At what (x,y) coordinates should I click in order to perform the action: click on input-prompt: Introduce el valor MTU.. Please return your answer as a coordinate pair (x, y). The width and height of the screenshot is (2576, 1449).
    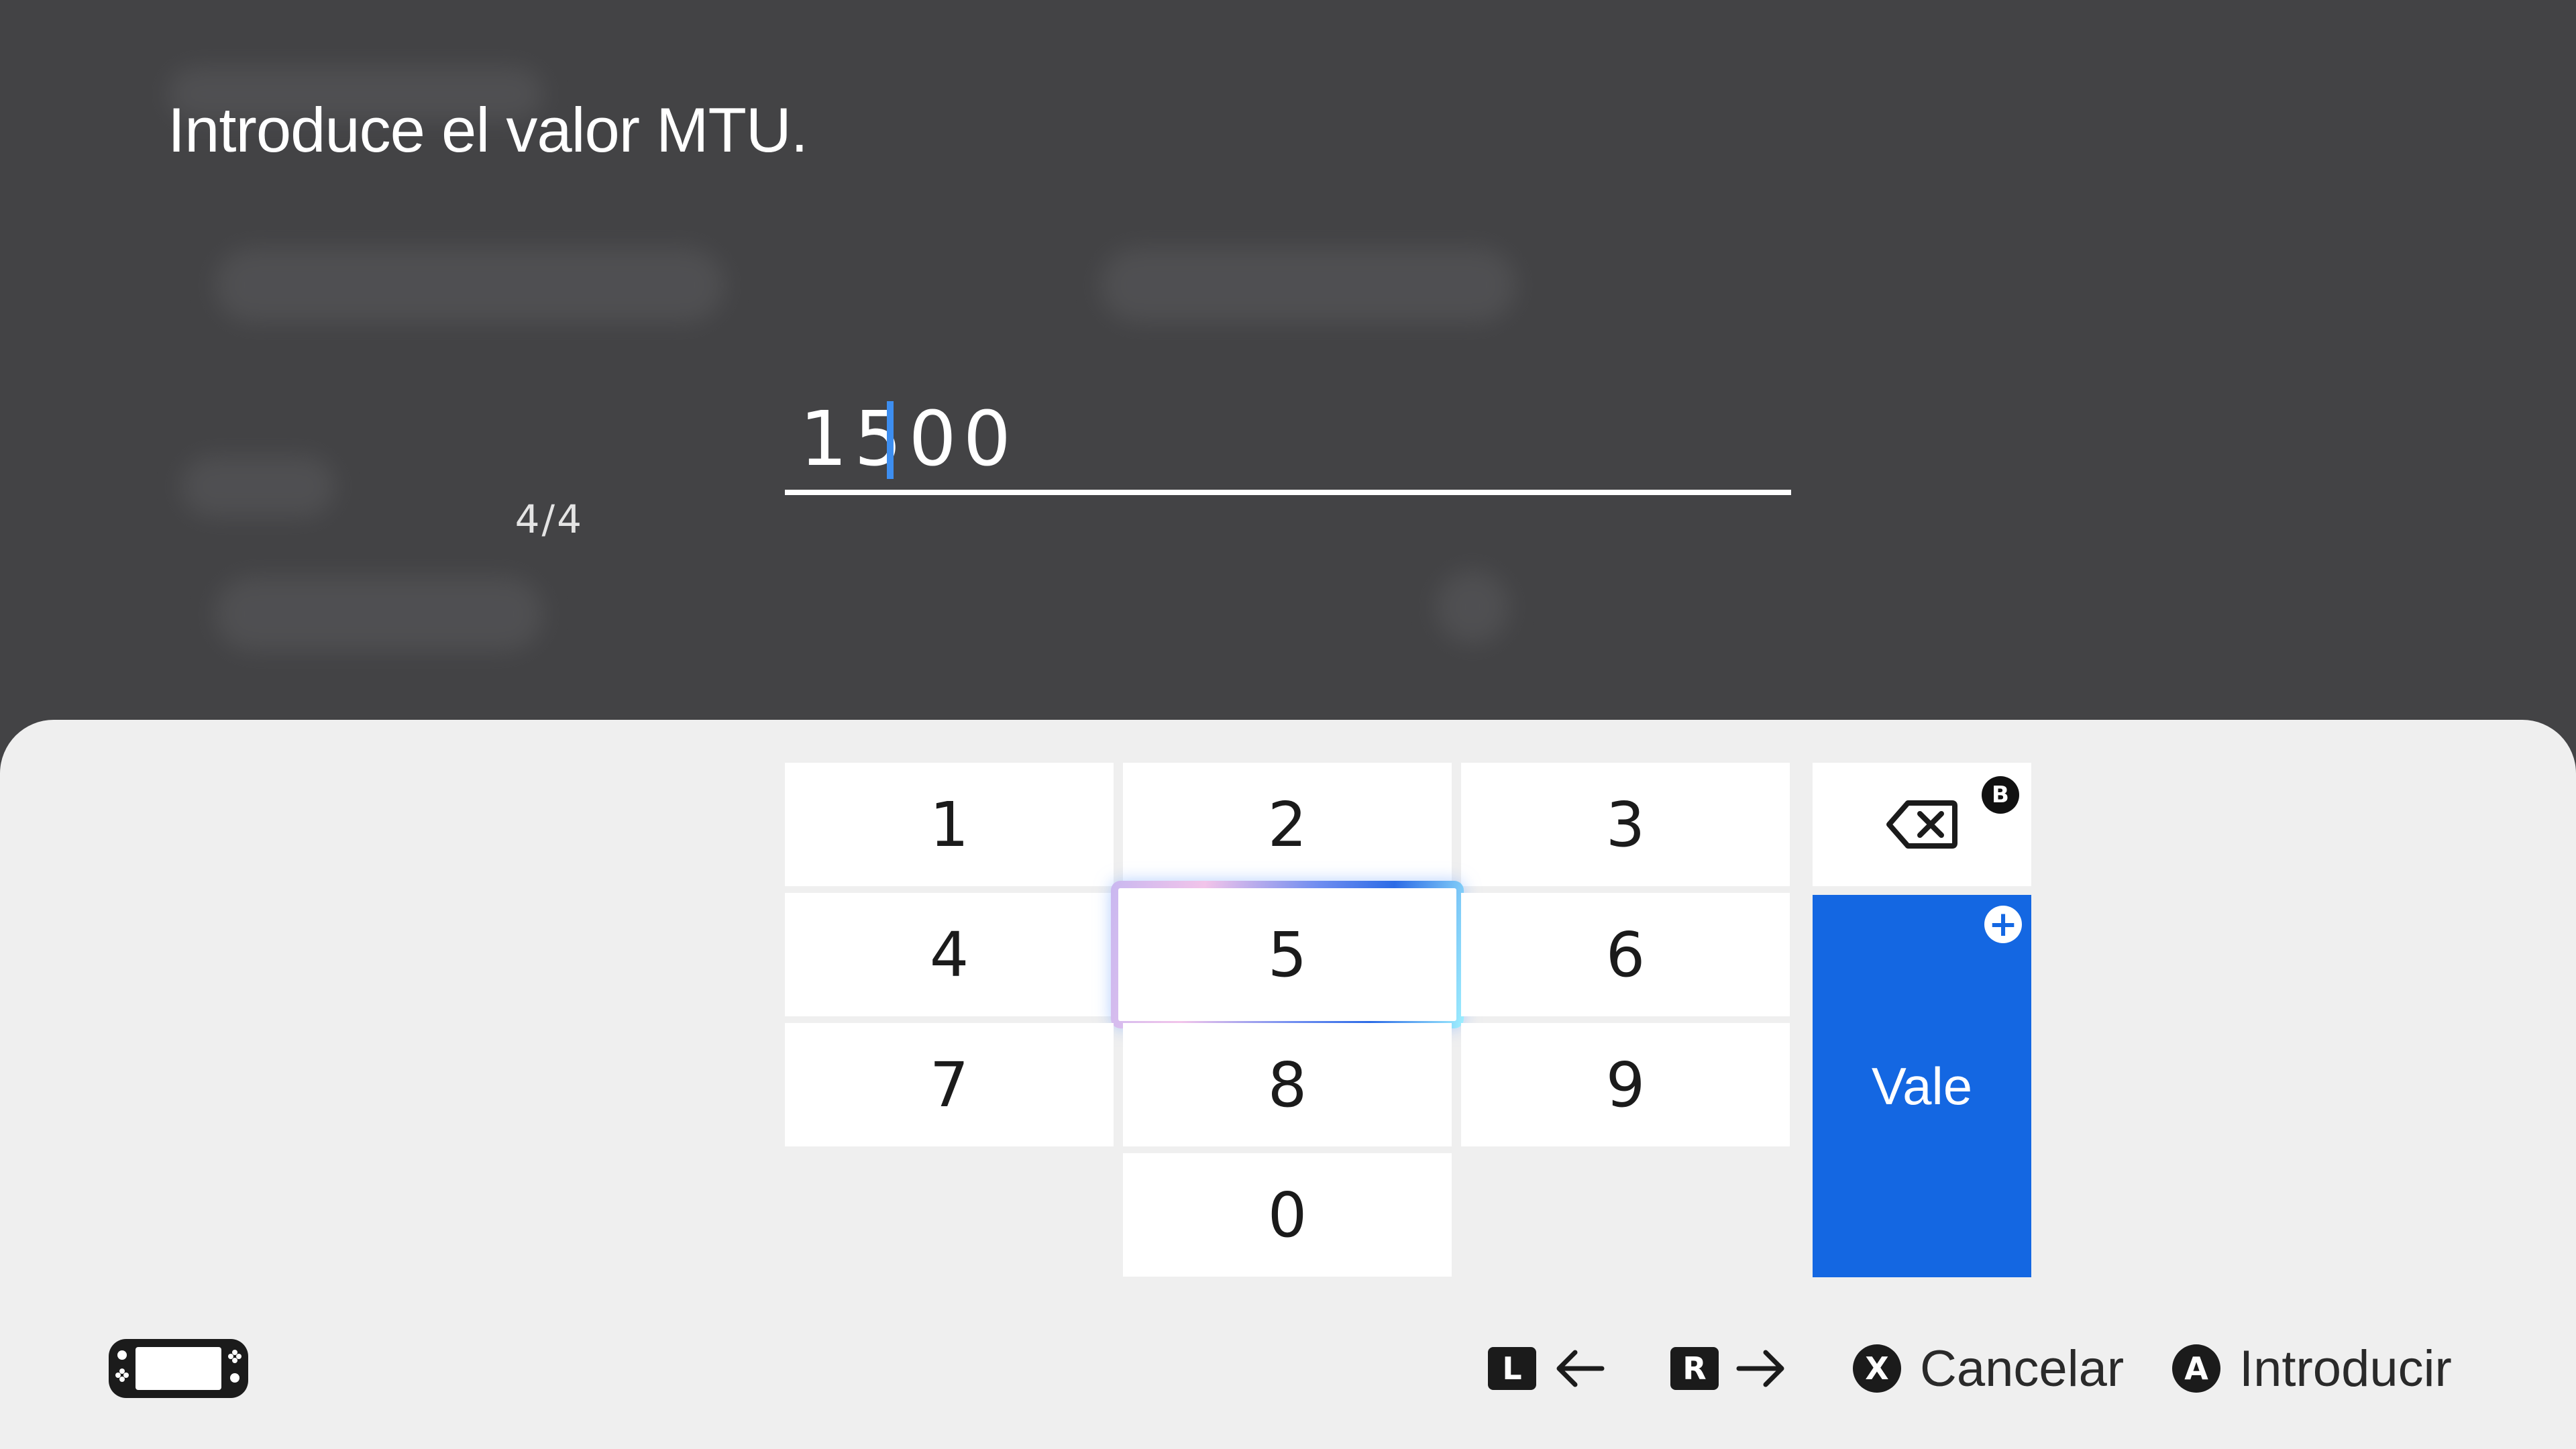
    Looking at the image, I should click on (488, 130).